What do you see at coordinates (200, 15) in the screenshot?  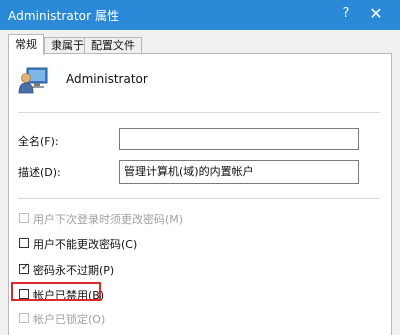 I see `title-bar: Administrator 属性 ? ✕` at bounding box center [200, 15].